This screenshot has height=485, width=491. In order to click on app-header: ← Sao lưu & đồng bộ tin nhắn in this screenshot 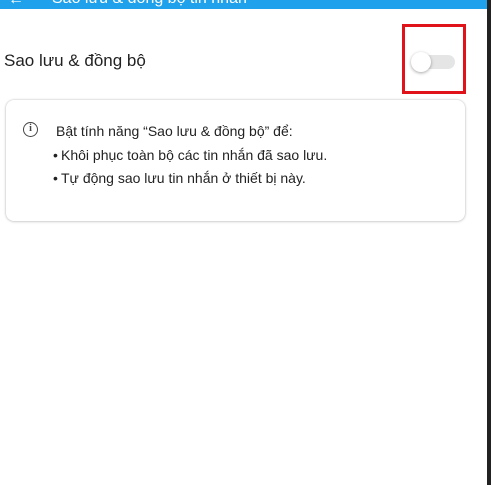, I will do `click(245, 4)`.